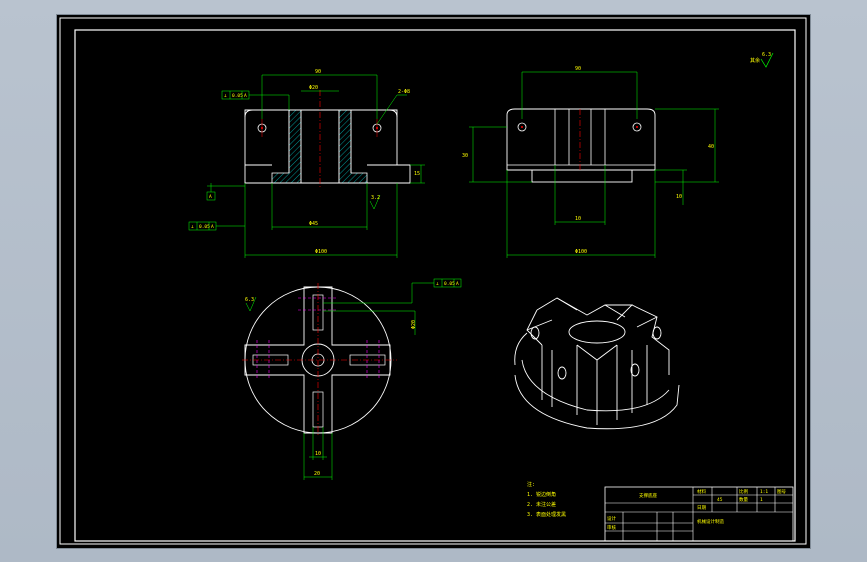 This screenshot has width=867, height=562. Describe the element at coordinates (404, 92) in the screenshot. I see `svg-text: 2-Φ8` at that location.